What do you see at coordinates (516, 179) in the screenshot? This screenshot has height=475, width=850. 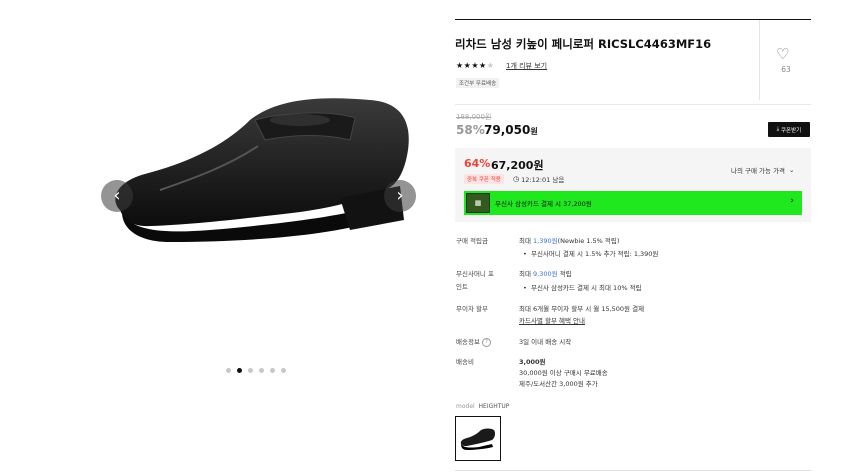 I see `clock-icon: ◷` at bounding box center [516, 179].